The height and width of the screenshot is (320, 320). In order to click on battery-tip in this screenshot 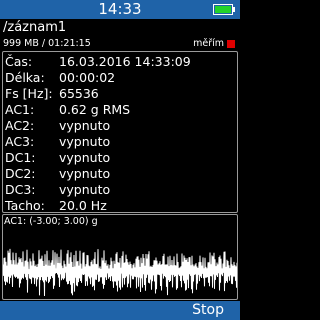, I will do `click(234, 9)`.